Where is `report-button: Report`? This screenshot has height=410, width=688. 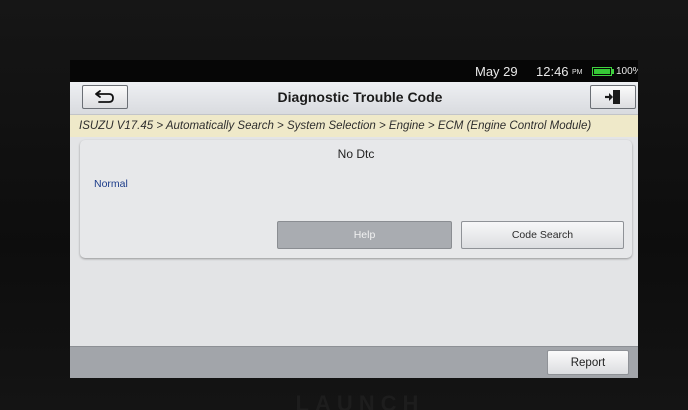
report-button: Report is located at coordinates (588, 362).